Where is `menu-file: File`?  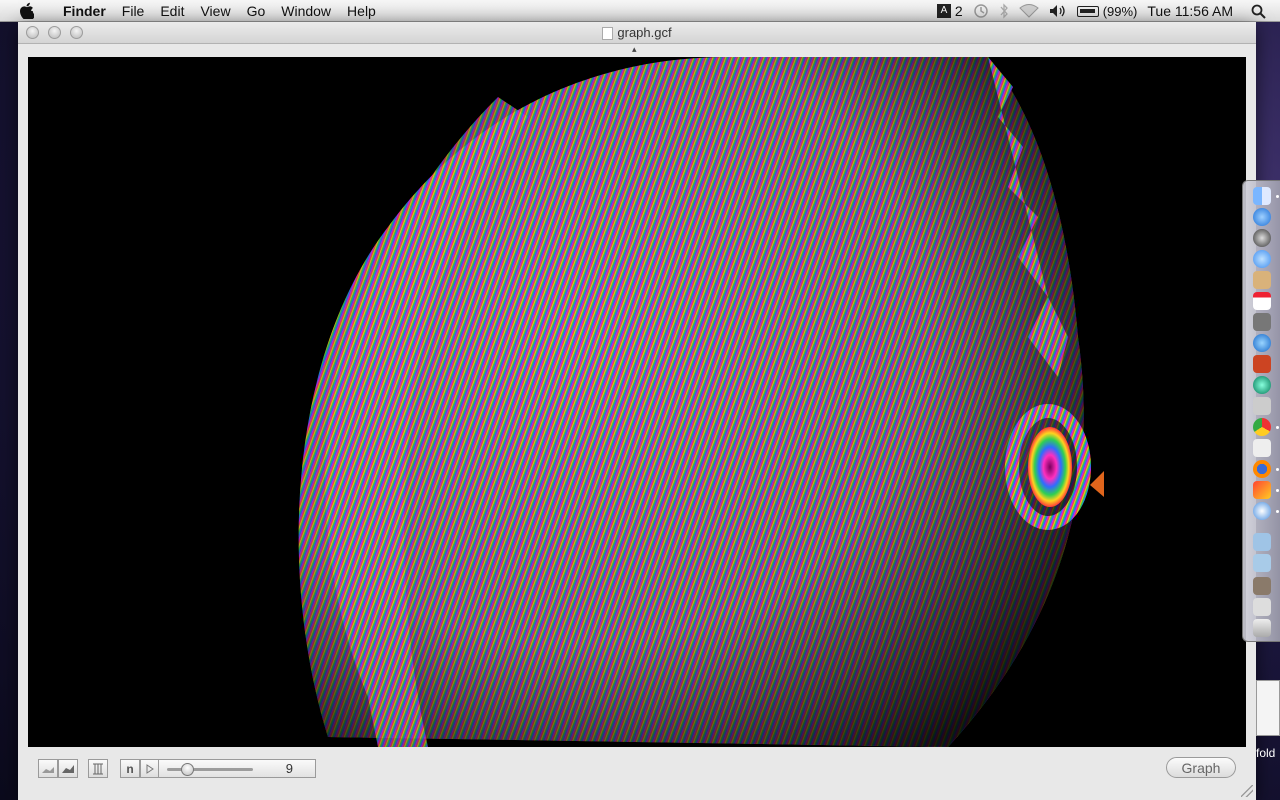 menu-file: File is located at coordinates (133, 11).